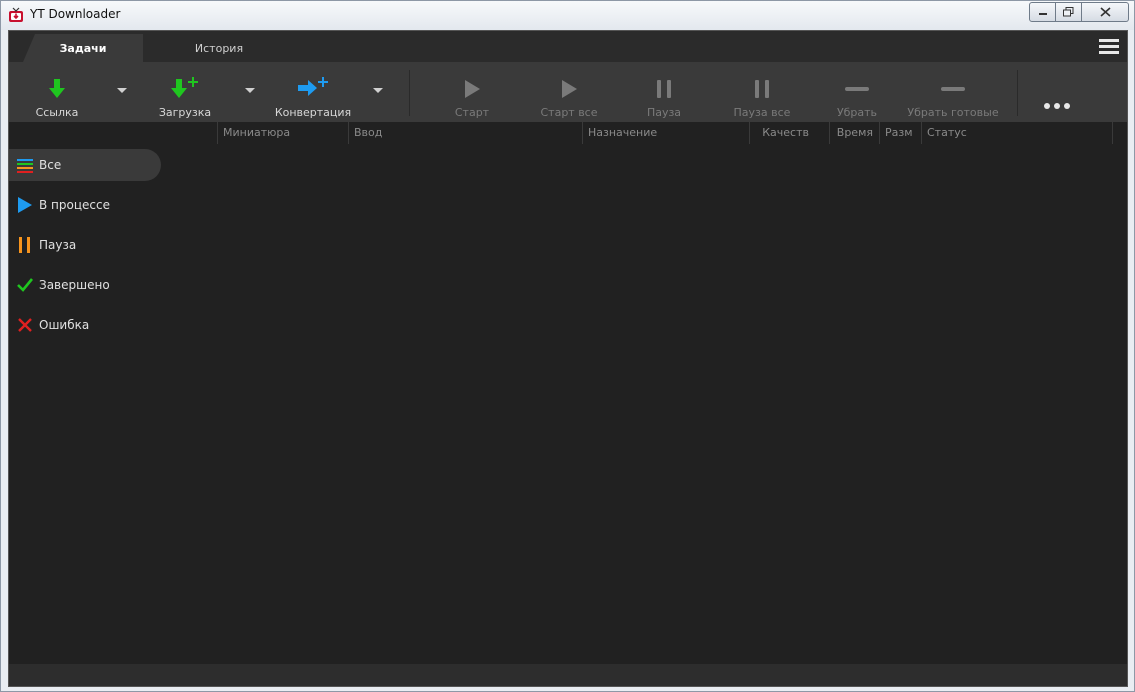 The image size is (1135, 692). I want to click on remove-button: Убрать, so click(857, 92).